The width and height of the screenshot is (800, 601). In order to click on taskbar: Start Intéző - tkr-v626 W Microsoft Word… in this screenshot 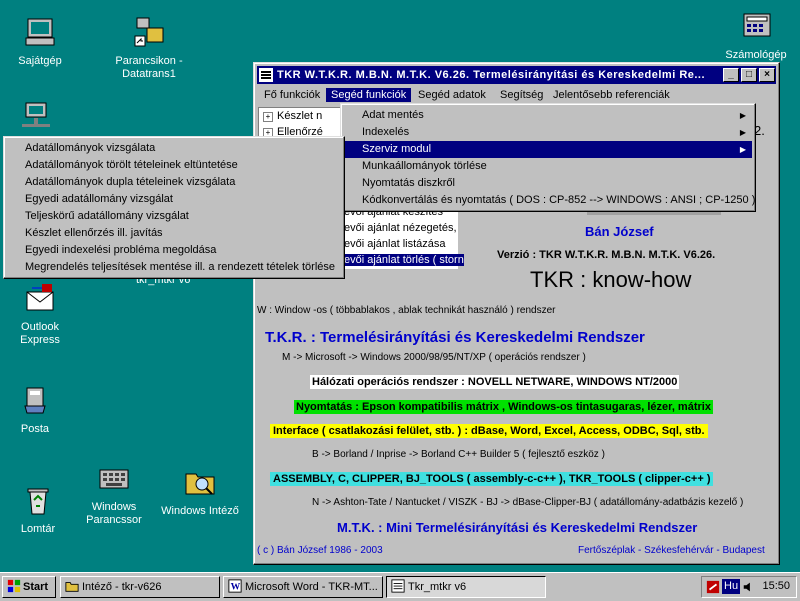, I will do `click(400, 586)`.